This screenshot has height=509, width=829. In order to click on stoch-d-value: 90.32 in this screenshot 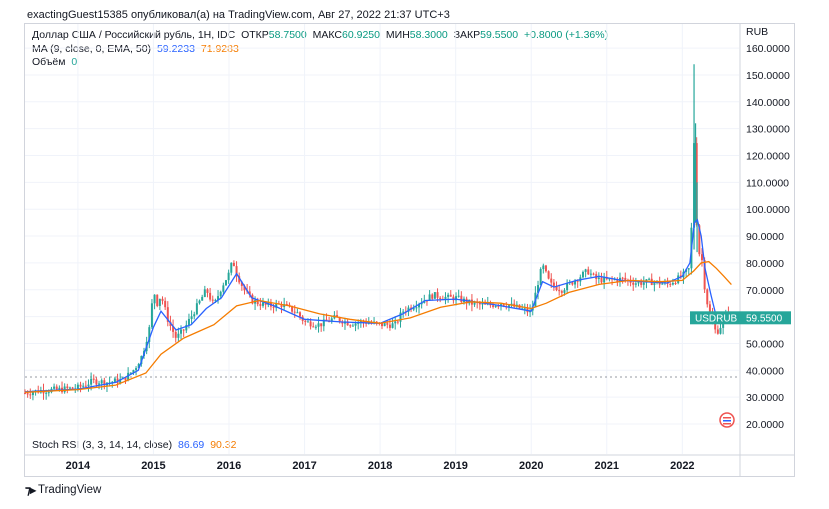, I will do `click(223, 445)`.